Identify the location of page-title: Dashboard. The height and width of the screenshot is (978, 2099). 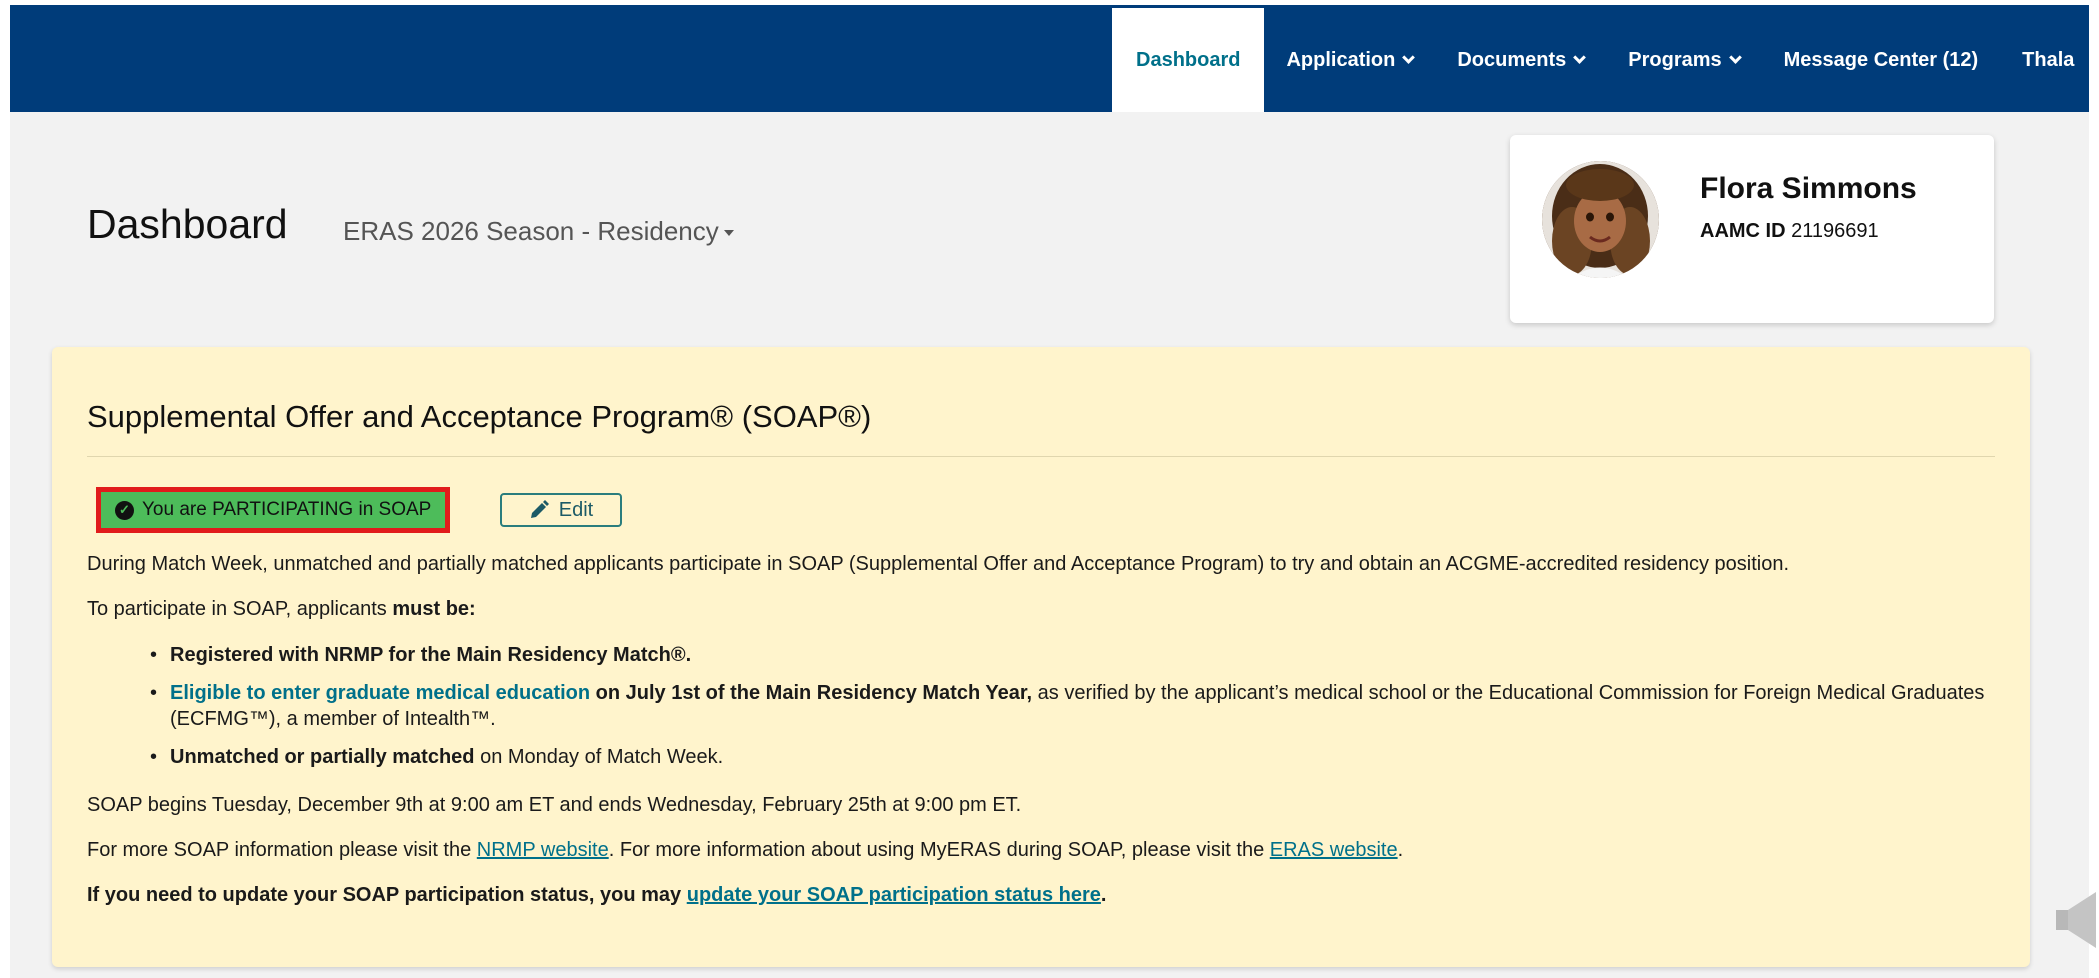
(187, 224).